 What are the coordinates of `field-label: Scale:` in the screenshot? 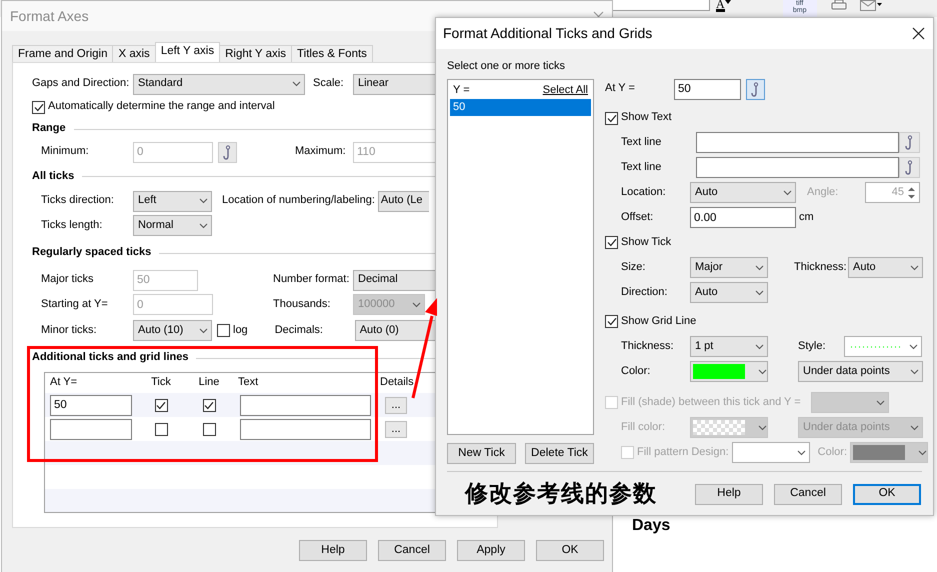 It's located at (329, 84).